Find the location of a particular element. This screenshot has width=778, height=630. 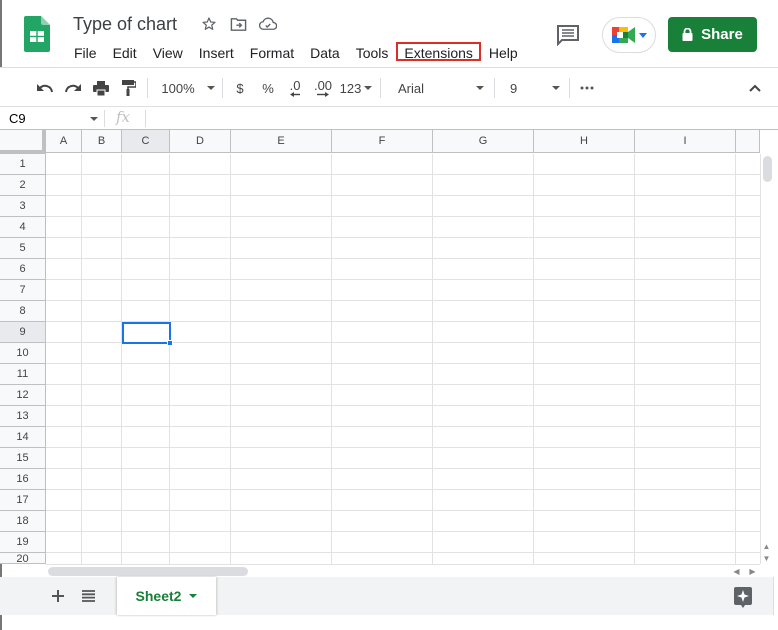

increase-decimal-button: .00 is located at coordinates (323, 88).